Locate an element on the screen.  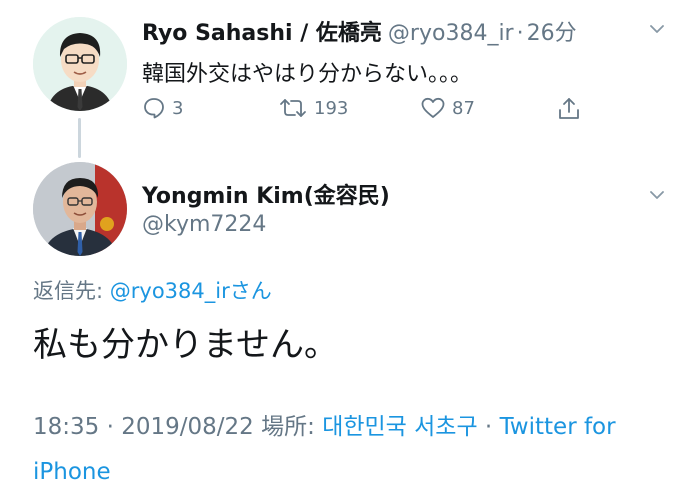
heart-icon is located at coordinates (433, 107).